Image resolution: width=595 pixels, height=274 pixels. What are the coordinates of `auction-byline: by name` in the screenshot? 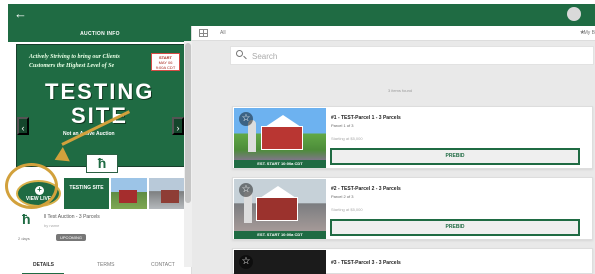 It's located at (52, 225).